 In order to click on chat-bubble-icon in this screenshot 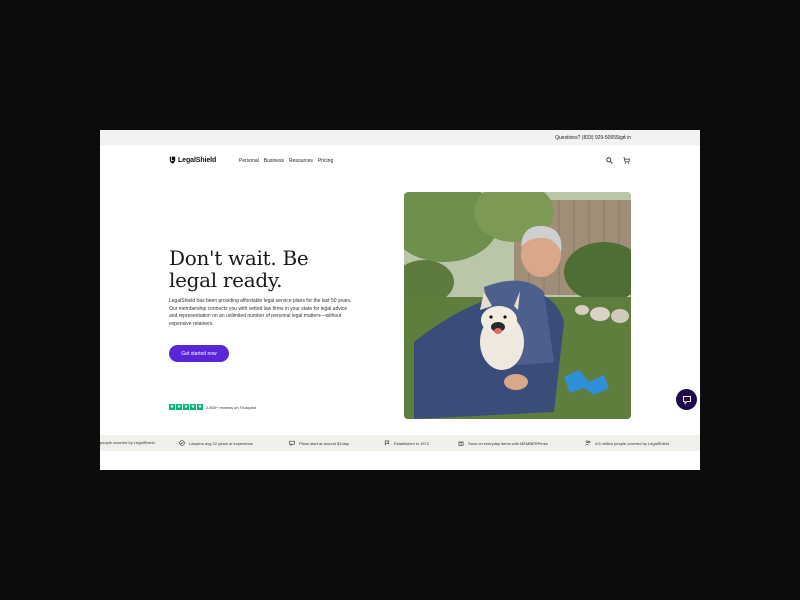, I will do `click(686, 400)`.